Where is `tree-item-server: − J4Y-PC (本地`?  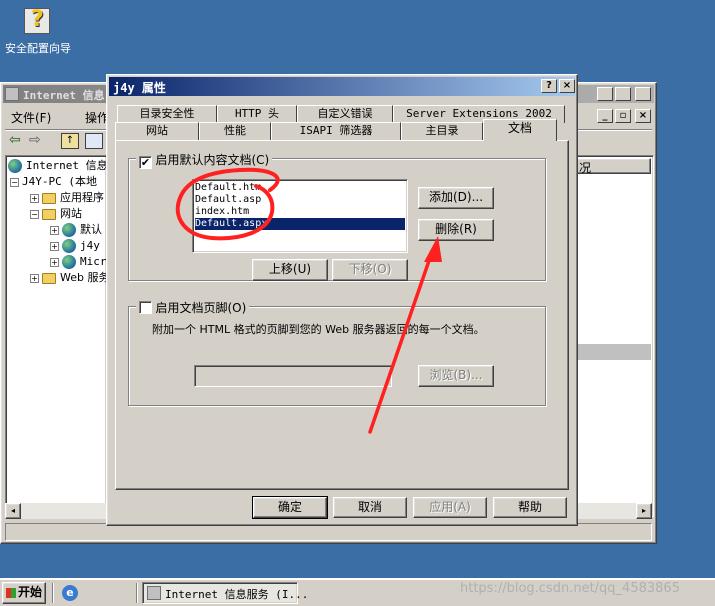
tree-item-server: − J4Y-PC (本地 is located at coordinates (53, 182).